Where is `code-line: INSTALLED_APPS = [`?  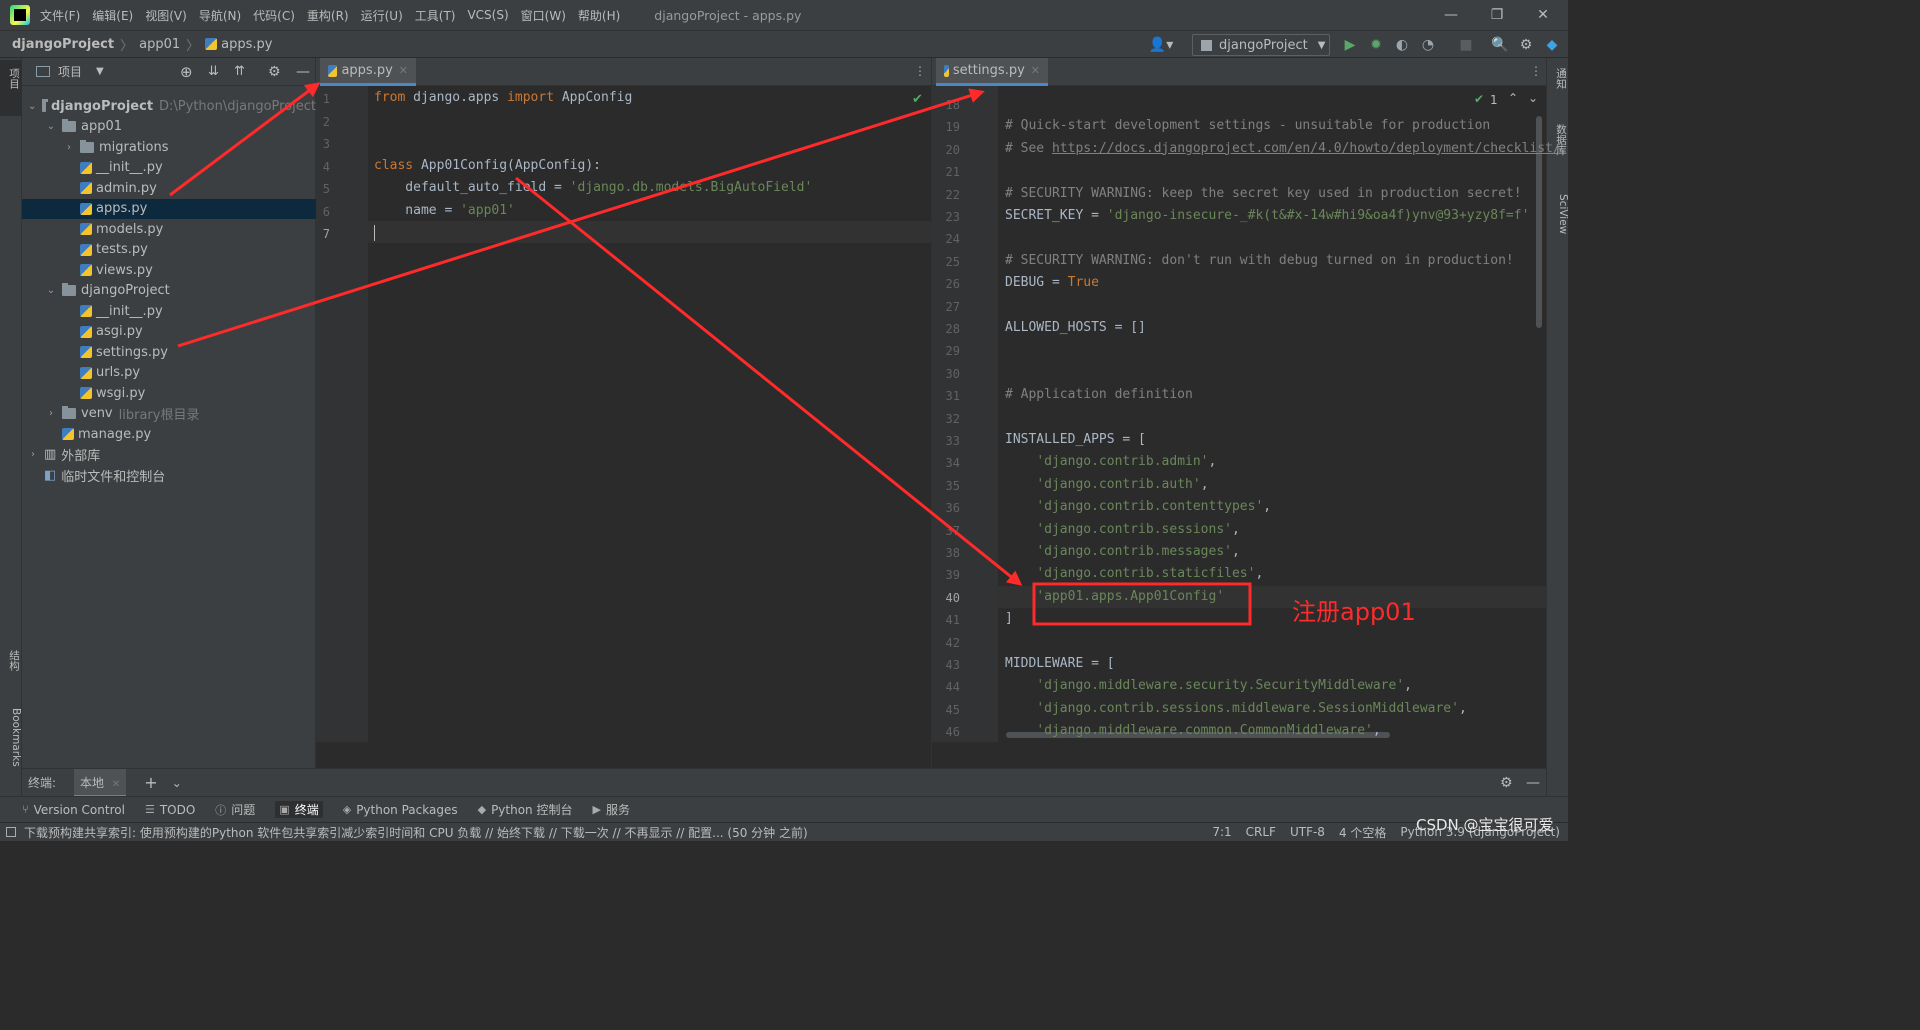
code-line: INSTALLED_APPS = [ is located at coordinates (1075, 439).